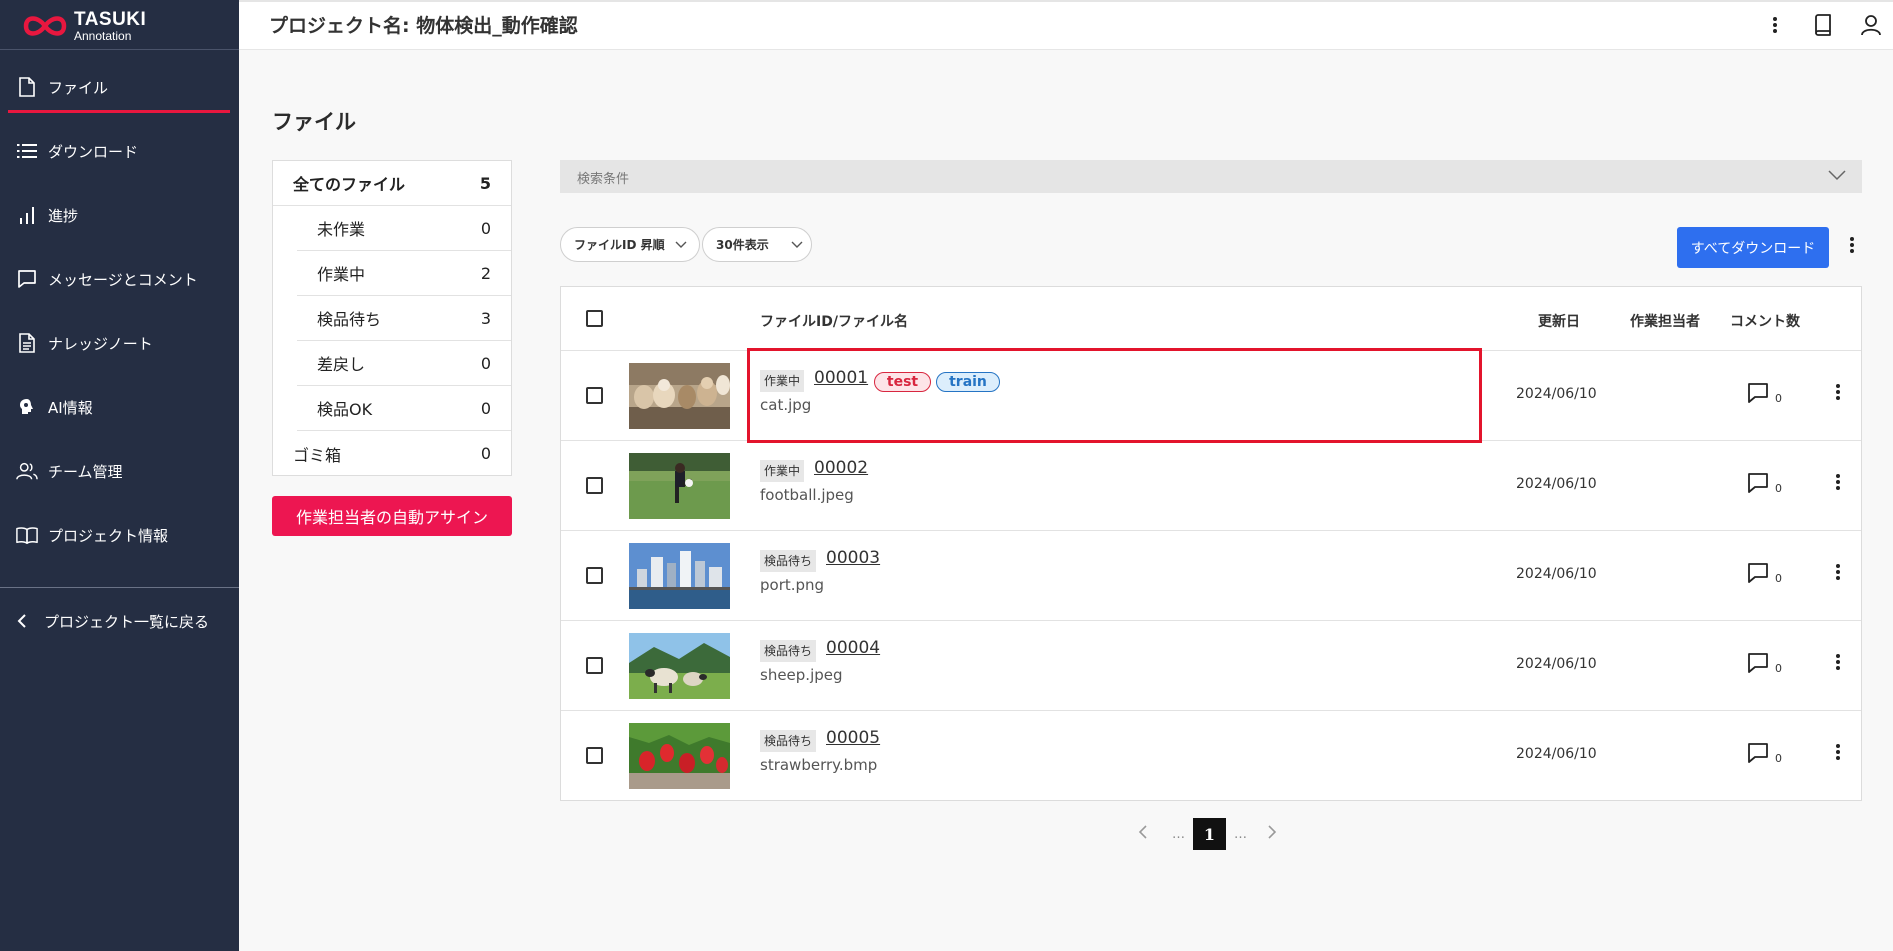 The height and width of the screenshot is (951, 1893). Describe the element at coordinates (119, 471) in the screenshot. I see `sidebar-item-team: チーム管理` at that location.